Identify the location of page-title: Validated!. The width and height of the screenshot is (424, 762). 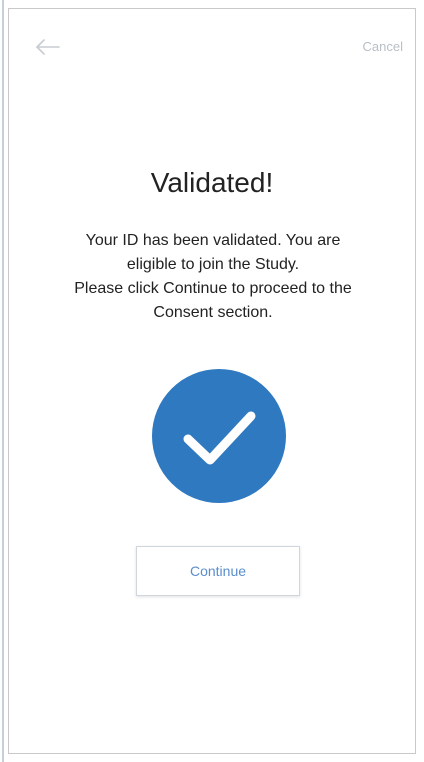
(212, 182).